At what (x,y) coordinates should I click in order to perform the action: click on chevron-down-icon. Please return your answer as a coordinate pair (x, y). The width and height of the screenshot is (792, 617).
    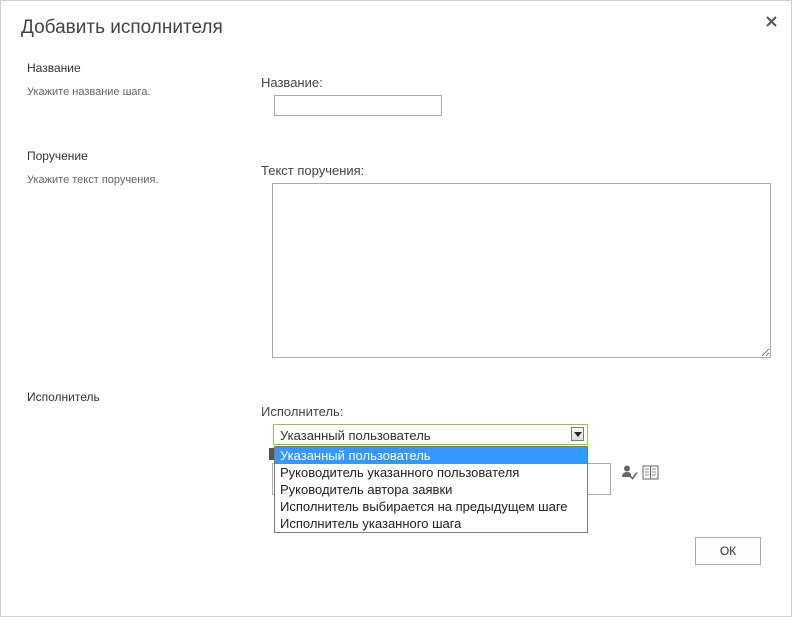
    Looking at the image, I should click on (577, 434).